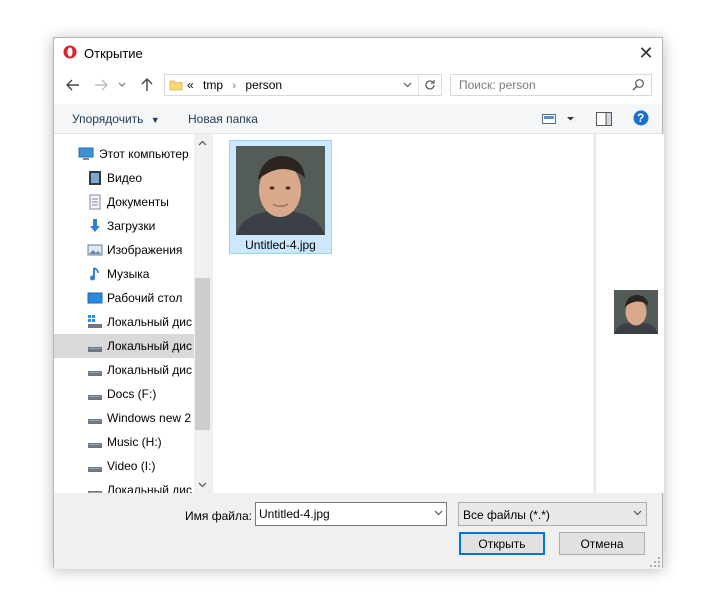  I want to click on new-folder-button: Новая папка, so click(223, 119).